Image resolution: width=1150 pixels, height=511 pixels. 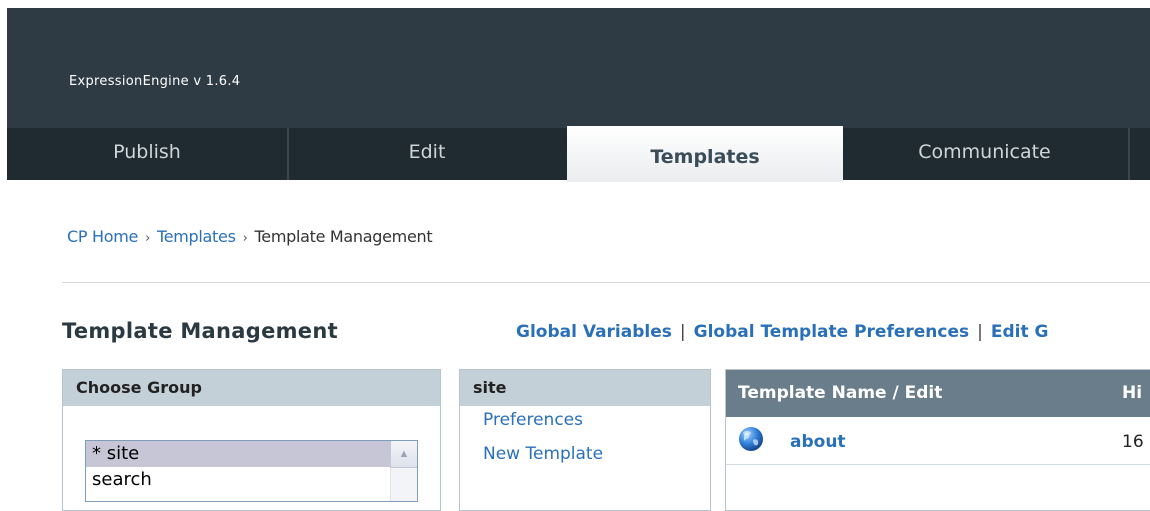 What do you see at coordinates (585, 388) in the screenshot?
I see `group-menu-title: site` at bounding box center [585, 388].